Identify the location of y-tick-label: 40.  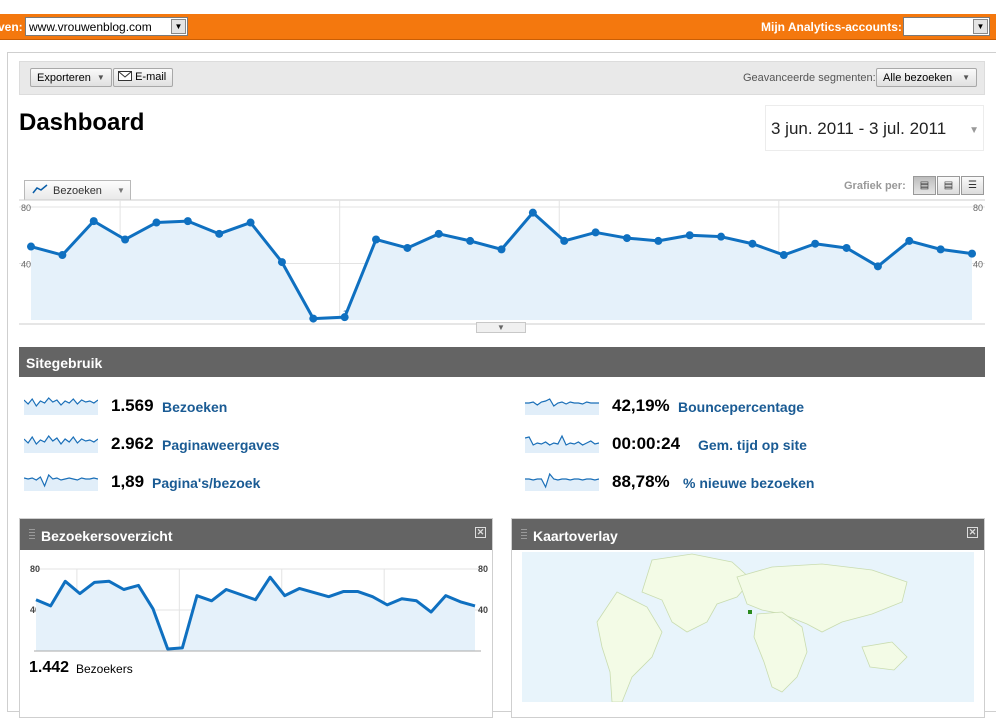
(26, 265).